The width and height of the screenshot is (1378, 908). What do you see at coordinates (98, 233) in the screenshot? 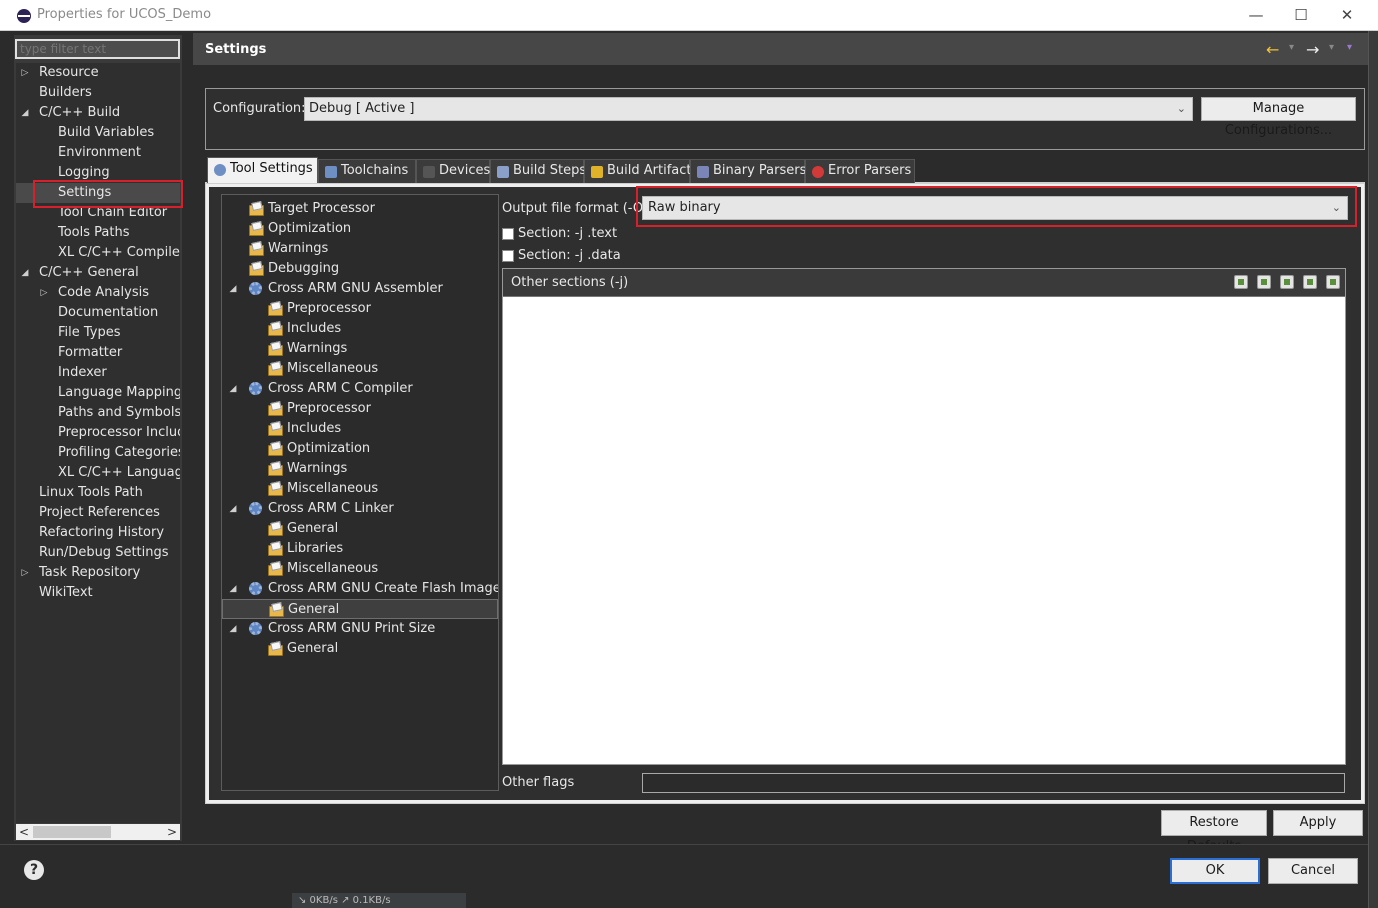
I see `nav-item-tools-paths: Tools Paths` at bounding box center [98, 233].